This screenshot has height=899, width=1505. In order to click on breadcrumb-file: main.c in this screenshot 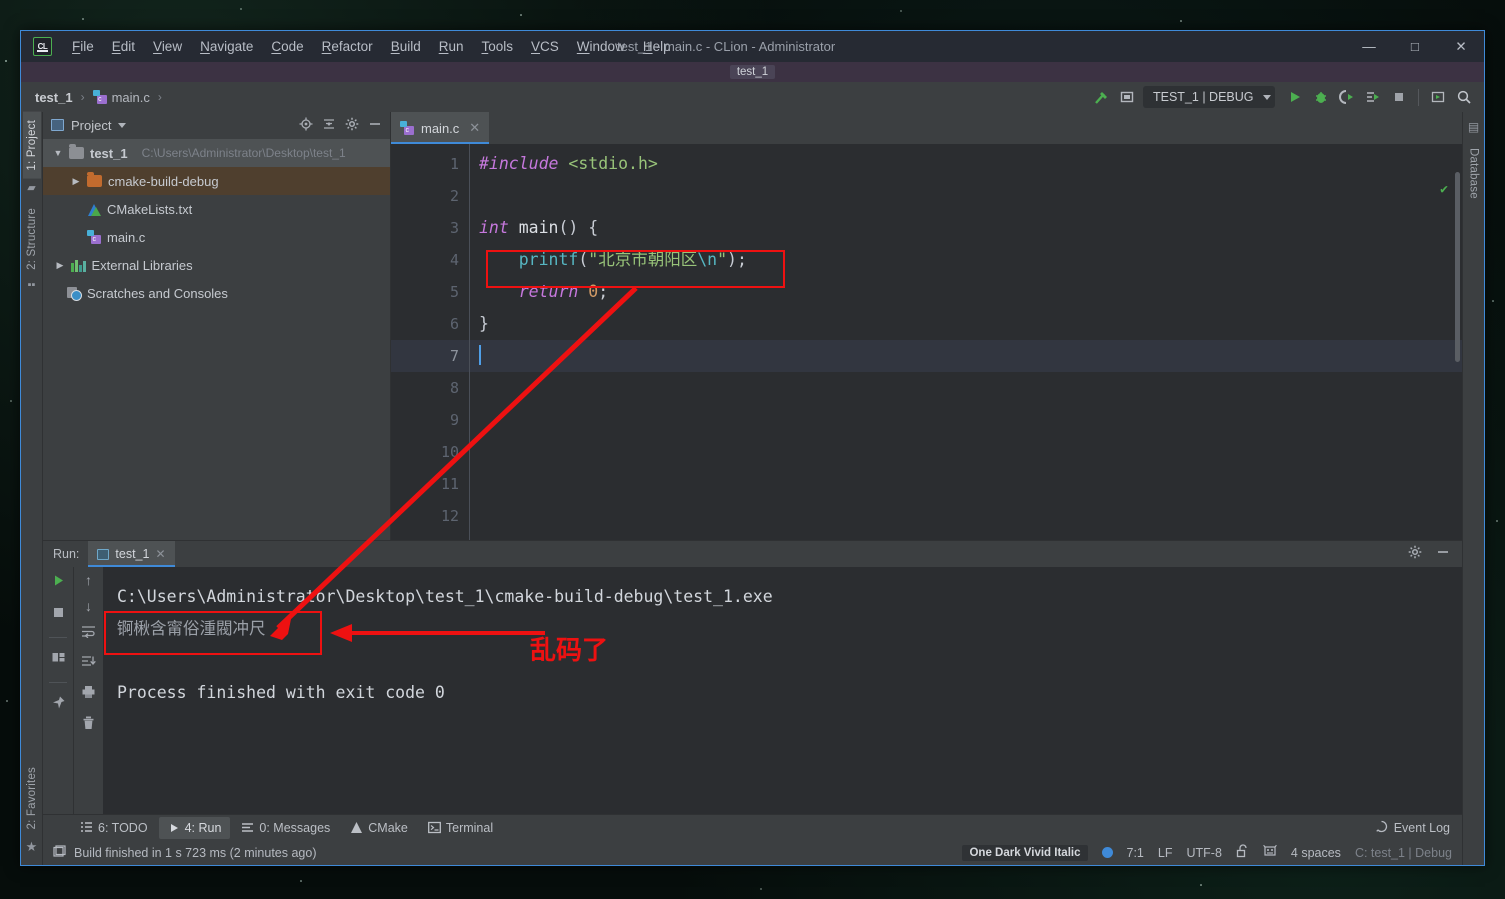, I will do `click(131, 97)`.